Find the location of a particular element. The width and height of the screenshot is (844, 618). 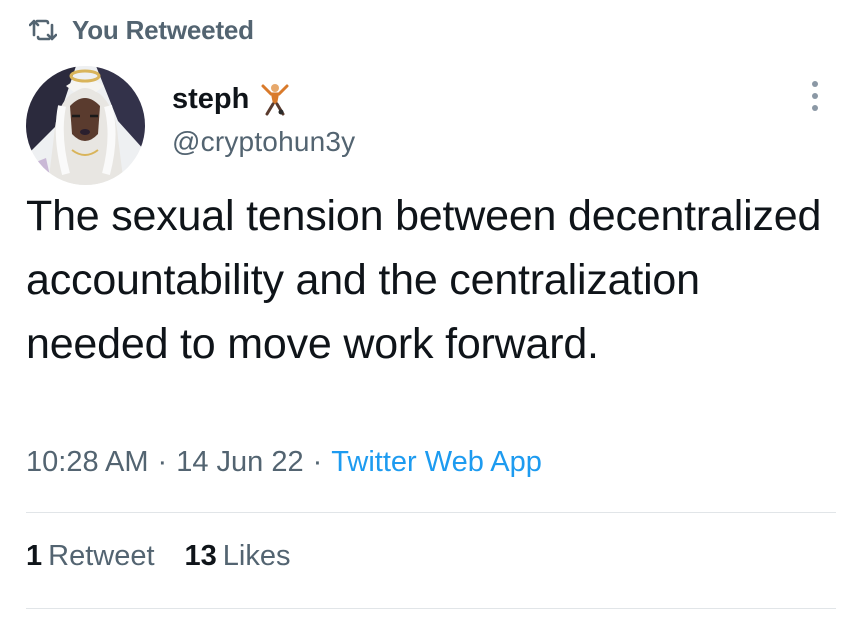

retweets-label: Retweet is located at coordinates (101, 556).